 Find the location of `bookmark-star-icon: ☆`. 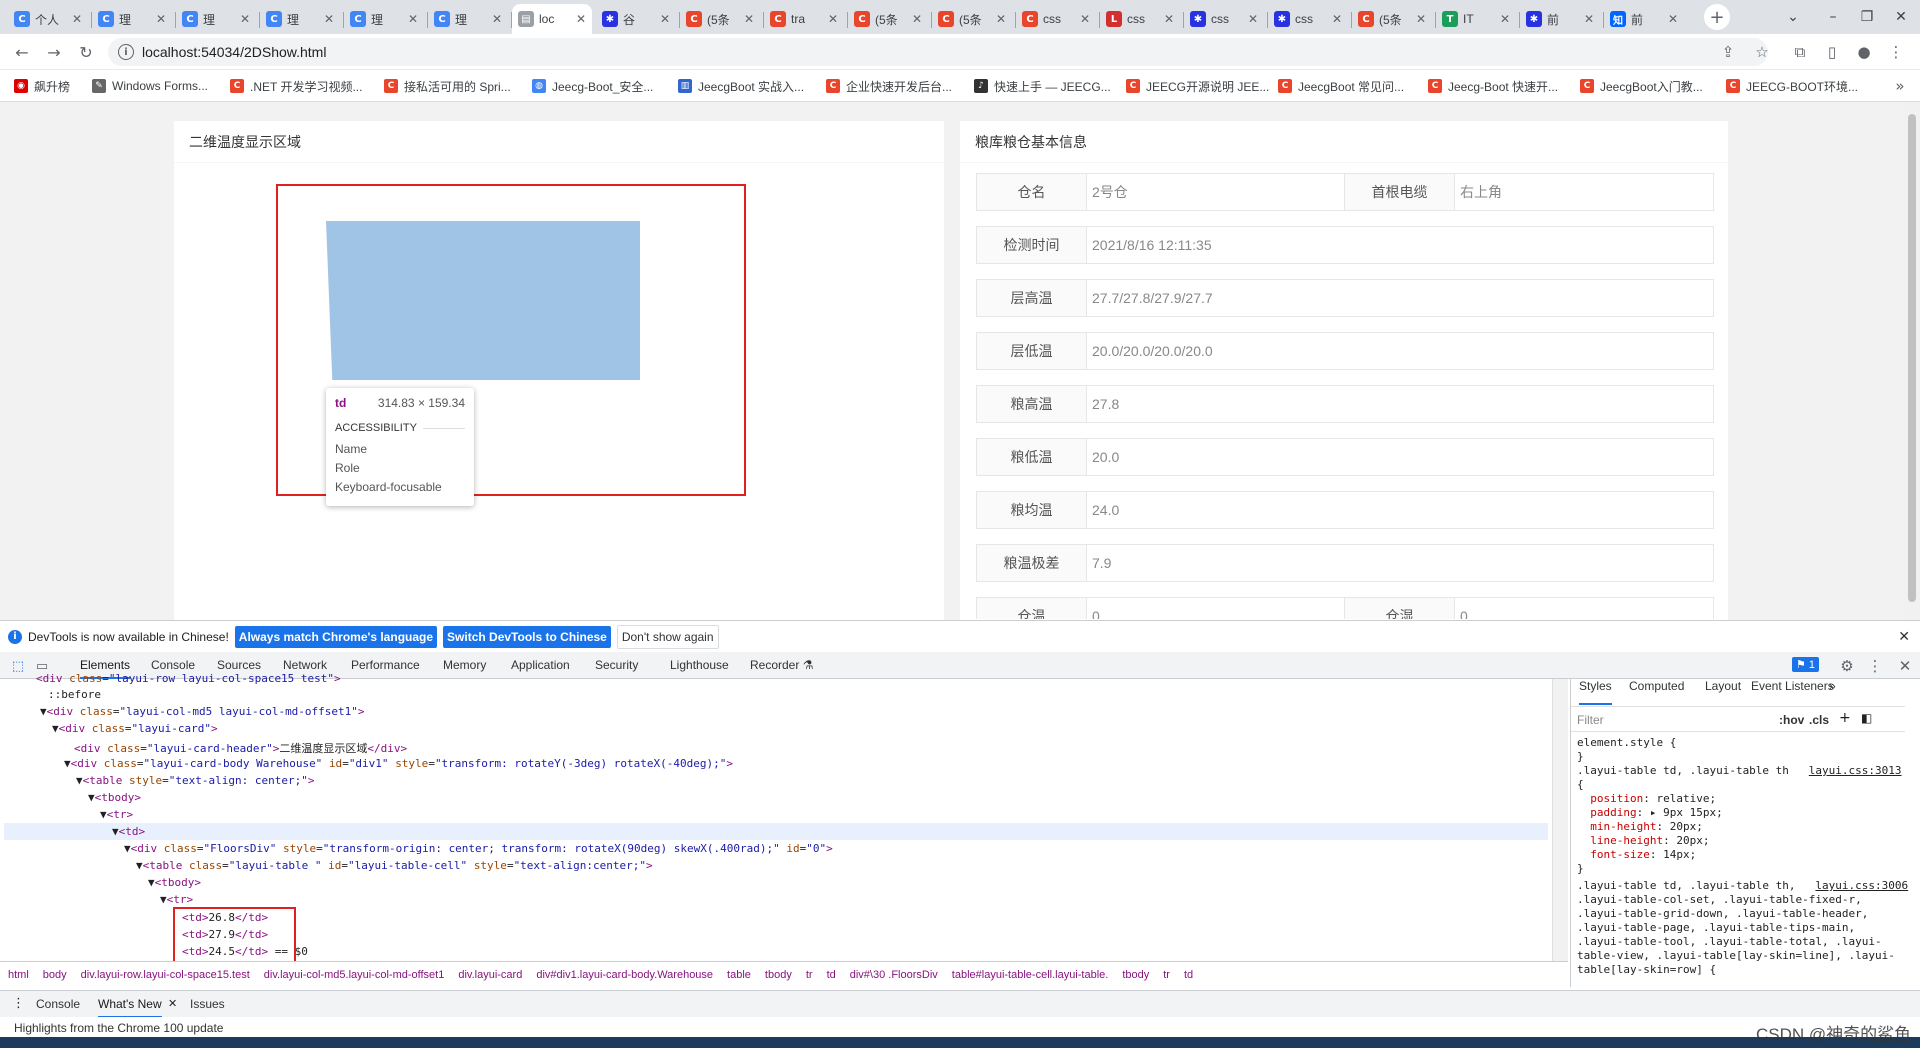

bookmark-star-icon: ☆ is located at coordinates (1762, 52).